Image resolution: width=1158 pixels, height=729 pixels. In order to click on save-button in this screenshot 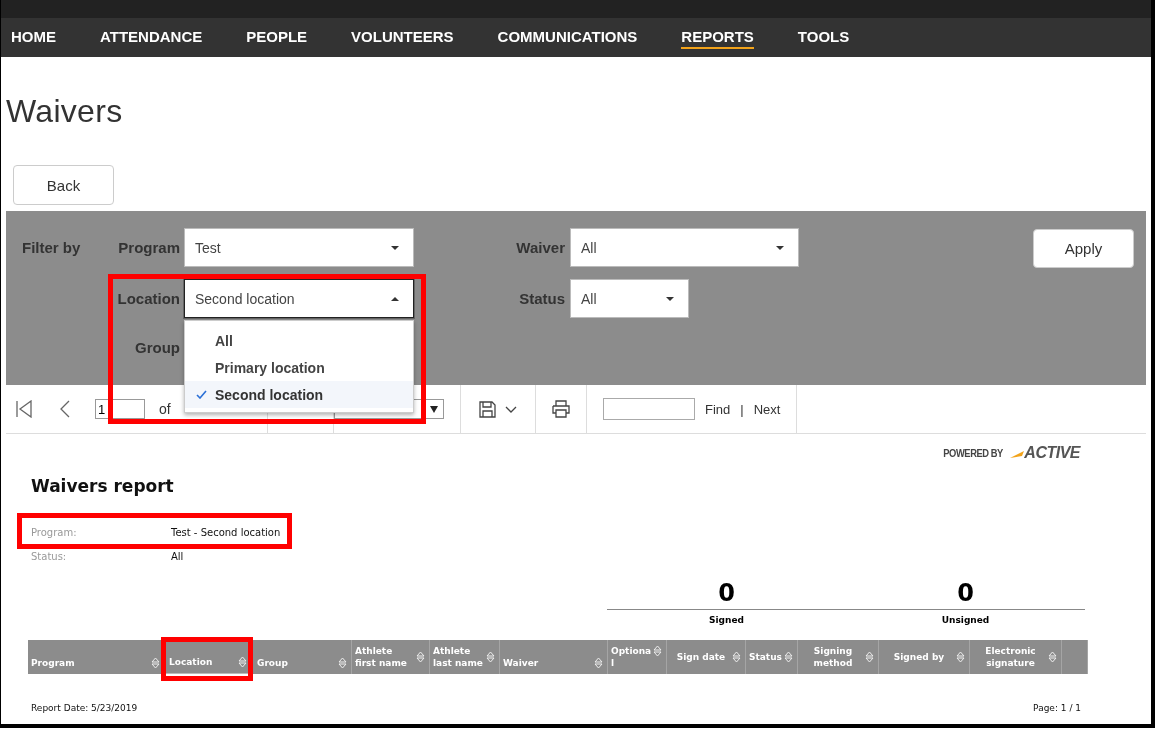, I will do `click(498, 409)`.